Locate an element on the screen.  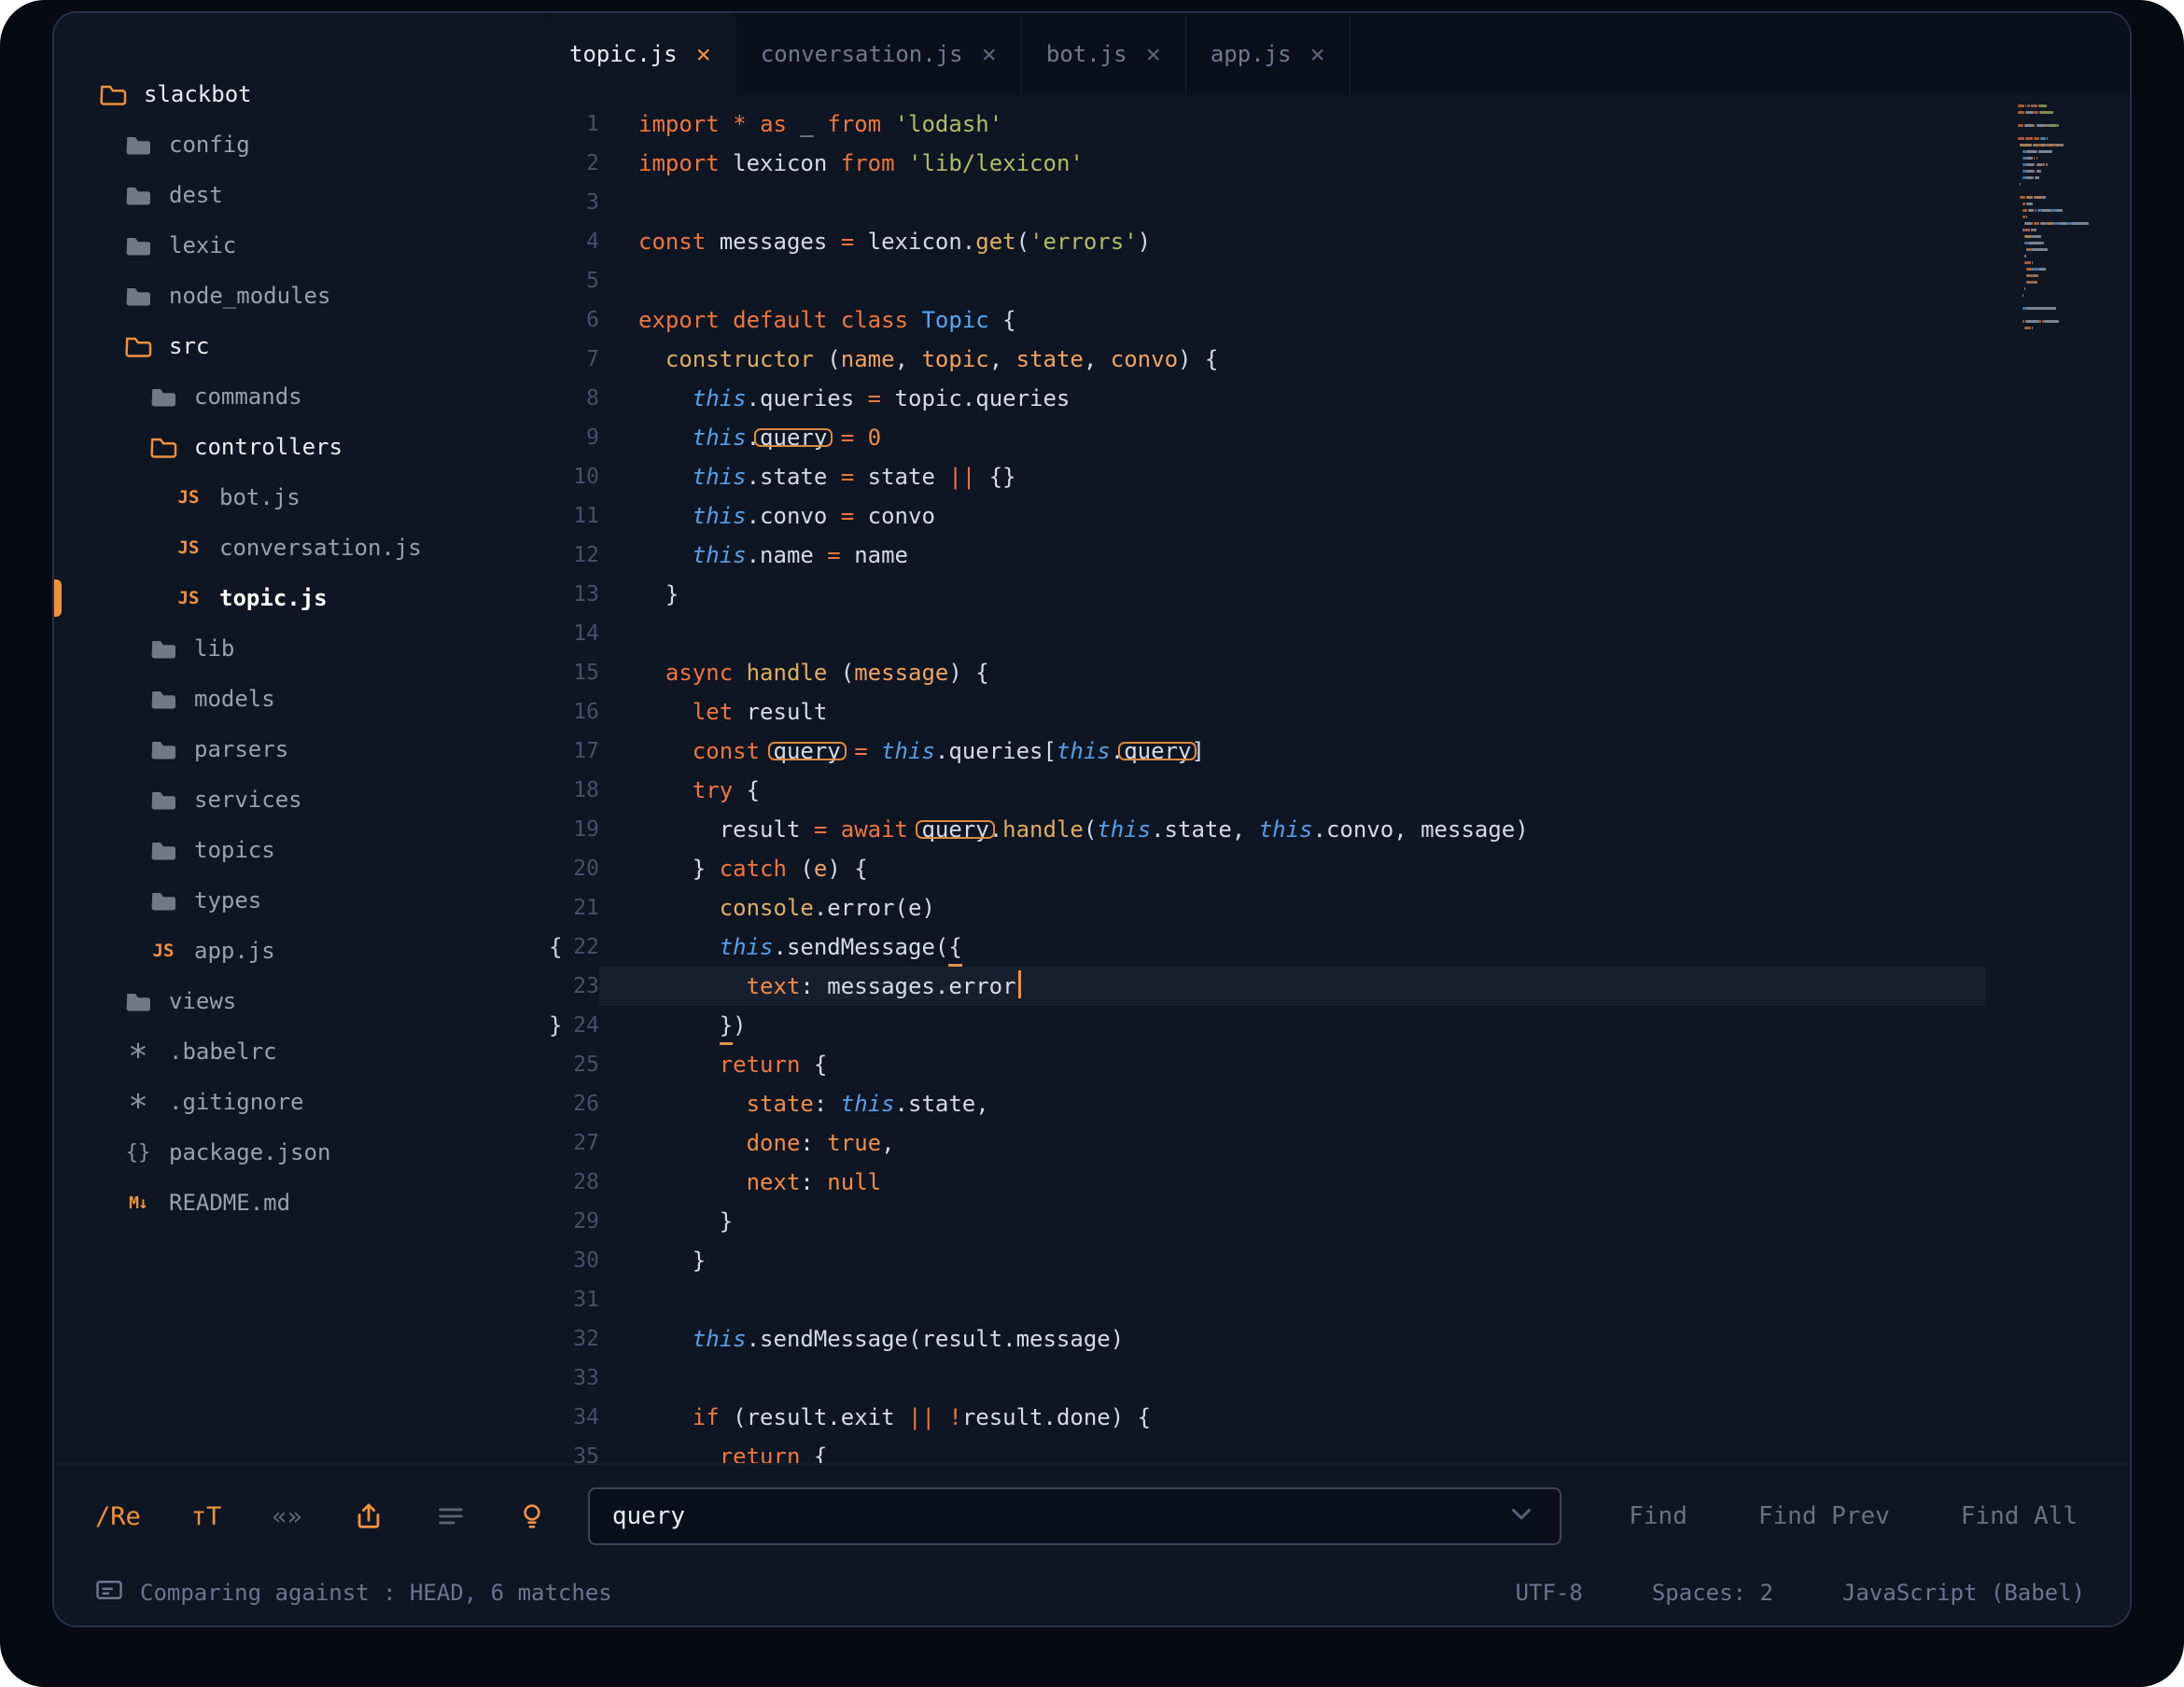
code-text: next: null is located at coordinates (1364, 1182).